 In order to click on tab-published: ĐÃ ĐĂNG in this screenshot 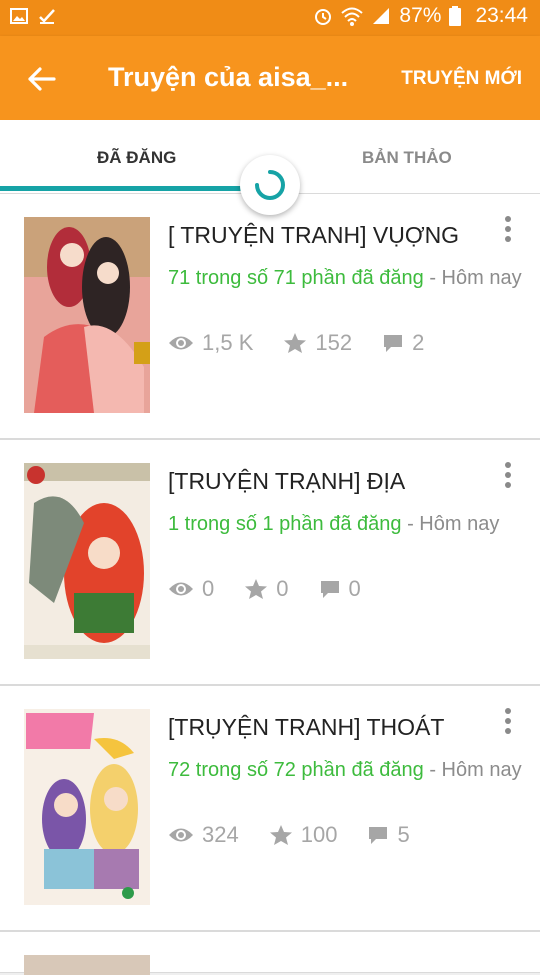, I will do `click(136, 158)`.